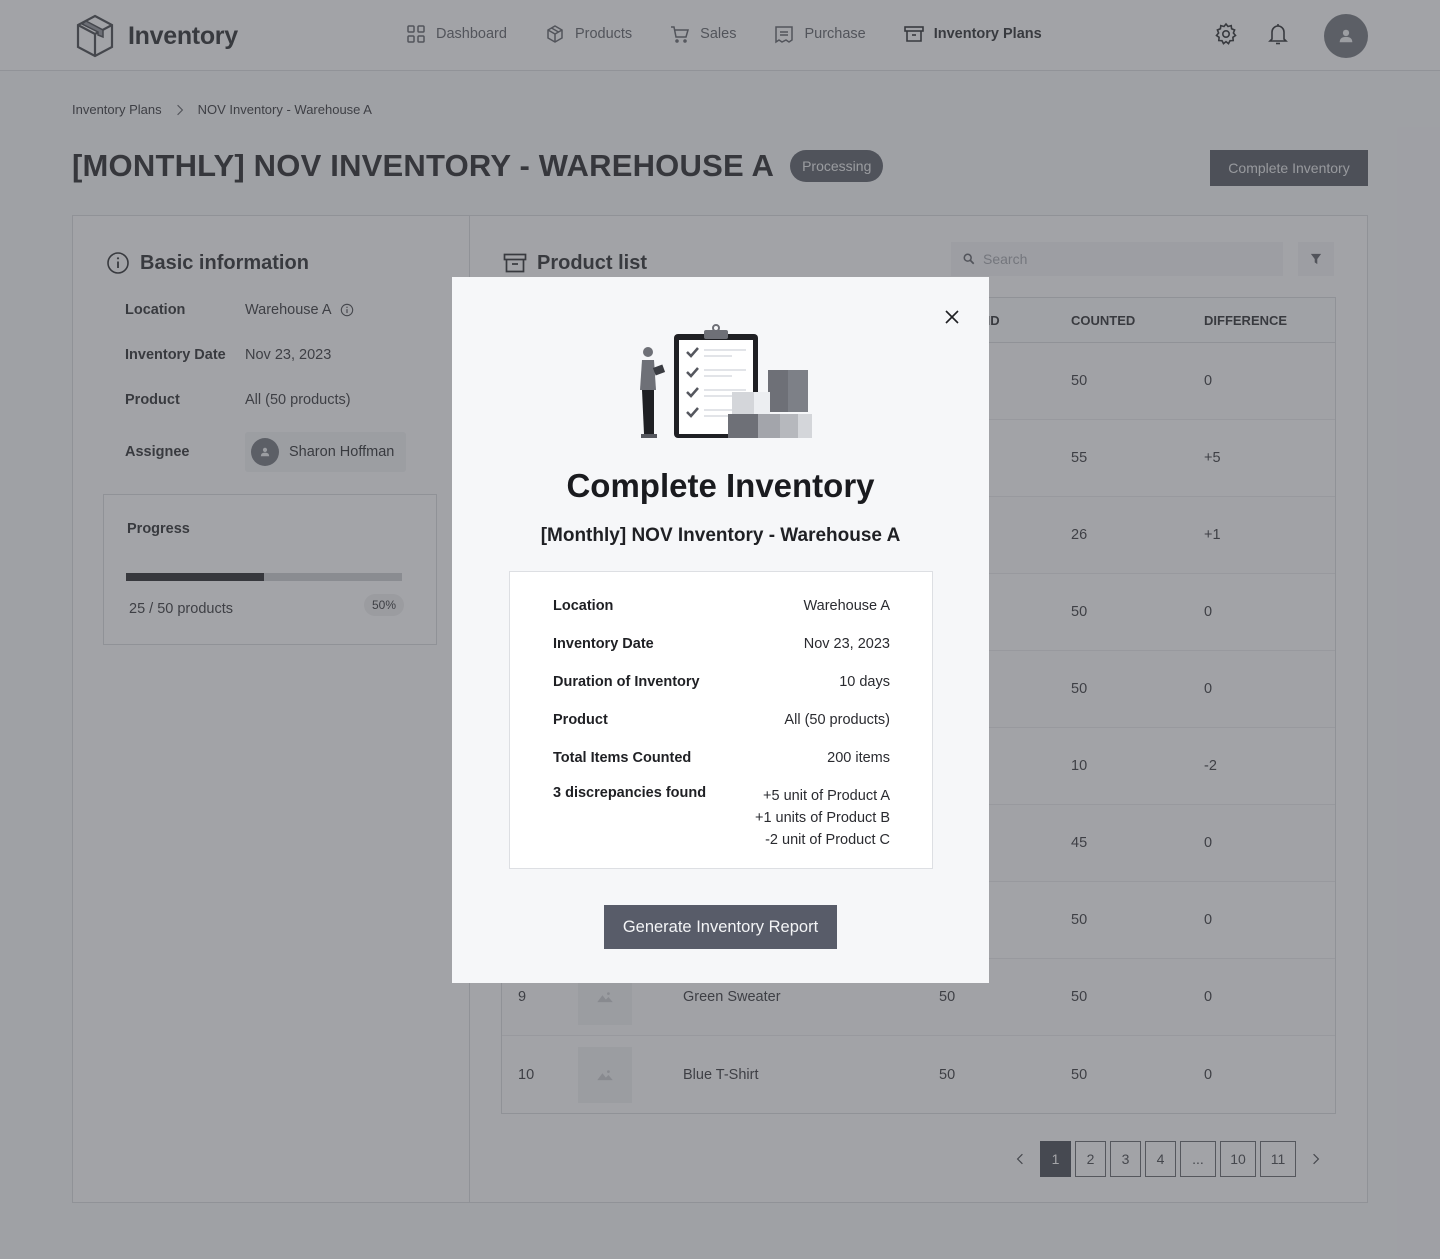 The width and height of the screenshot is (1440, 1259). Describe the element at coordinates (720, 485) in the screenshot. I see `modal-title: Complete Inventory` at that location.